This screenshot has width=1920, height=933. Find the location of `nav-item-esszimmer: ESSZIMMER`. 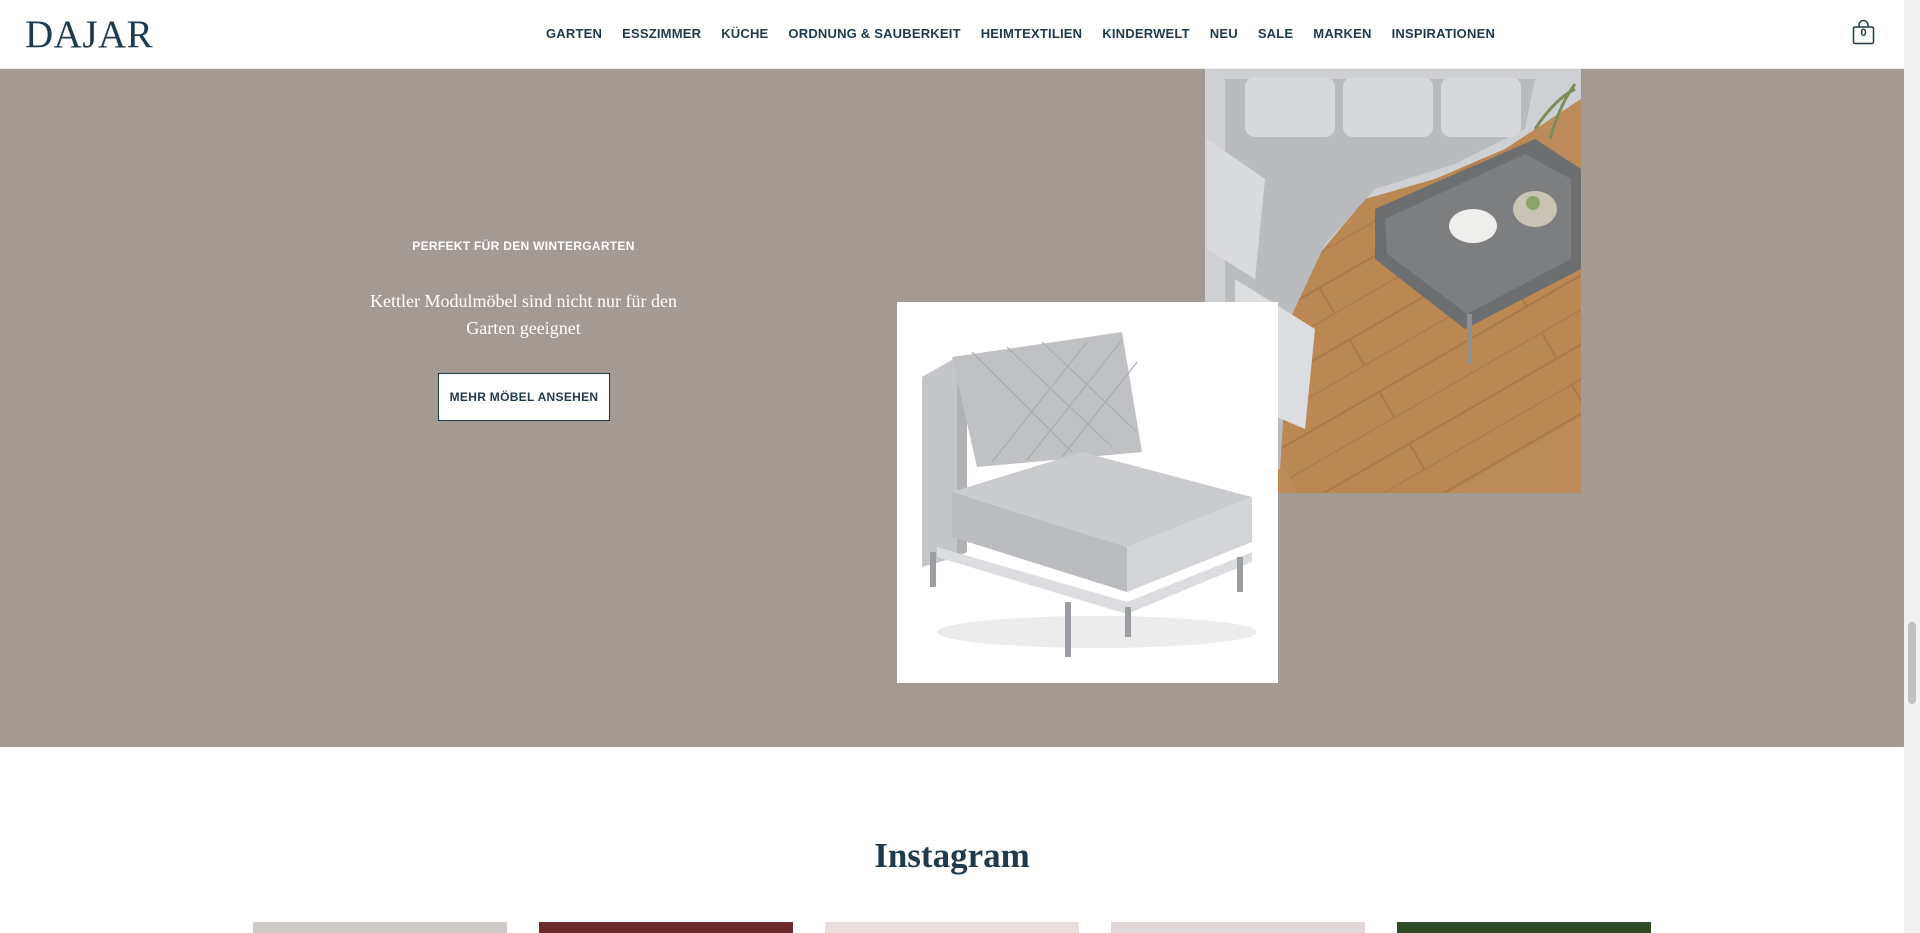

nav-item-esszimmer: ESSZIMMER is located at coordinates (661, 33).